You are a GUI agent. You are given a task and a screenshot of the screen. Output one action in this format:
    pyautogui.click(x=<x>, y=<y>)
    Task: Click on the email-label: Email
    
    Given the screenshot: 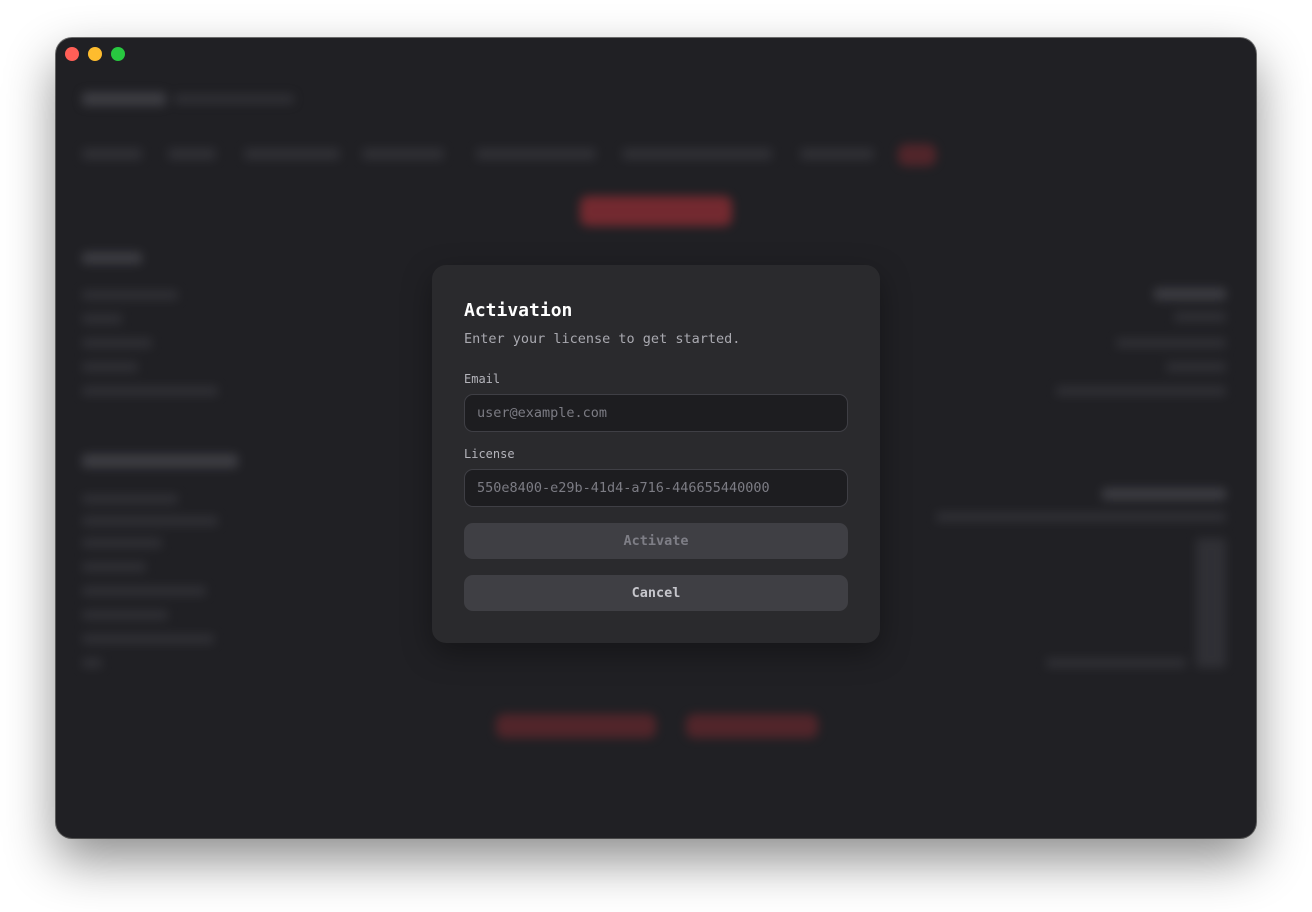 What is the action you would take?
    pyautogui.click(x=482, y=379)
    